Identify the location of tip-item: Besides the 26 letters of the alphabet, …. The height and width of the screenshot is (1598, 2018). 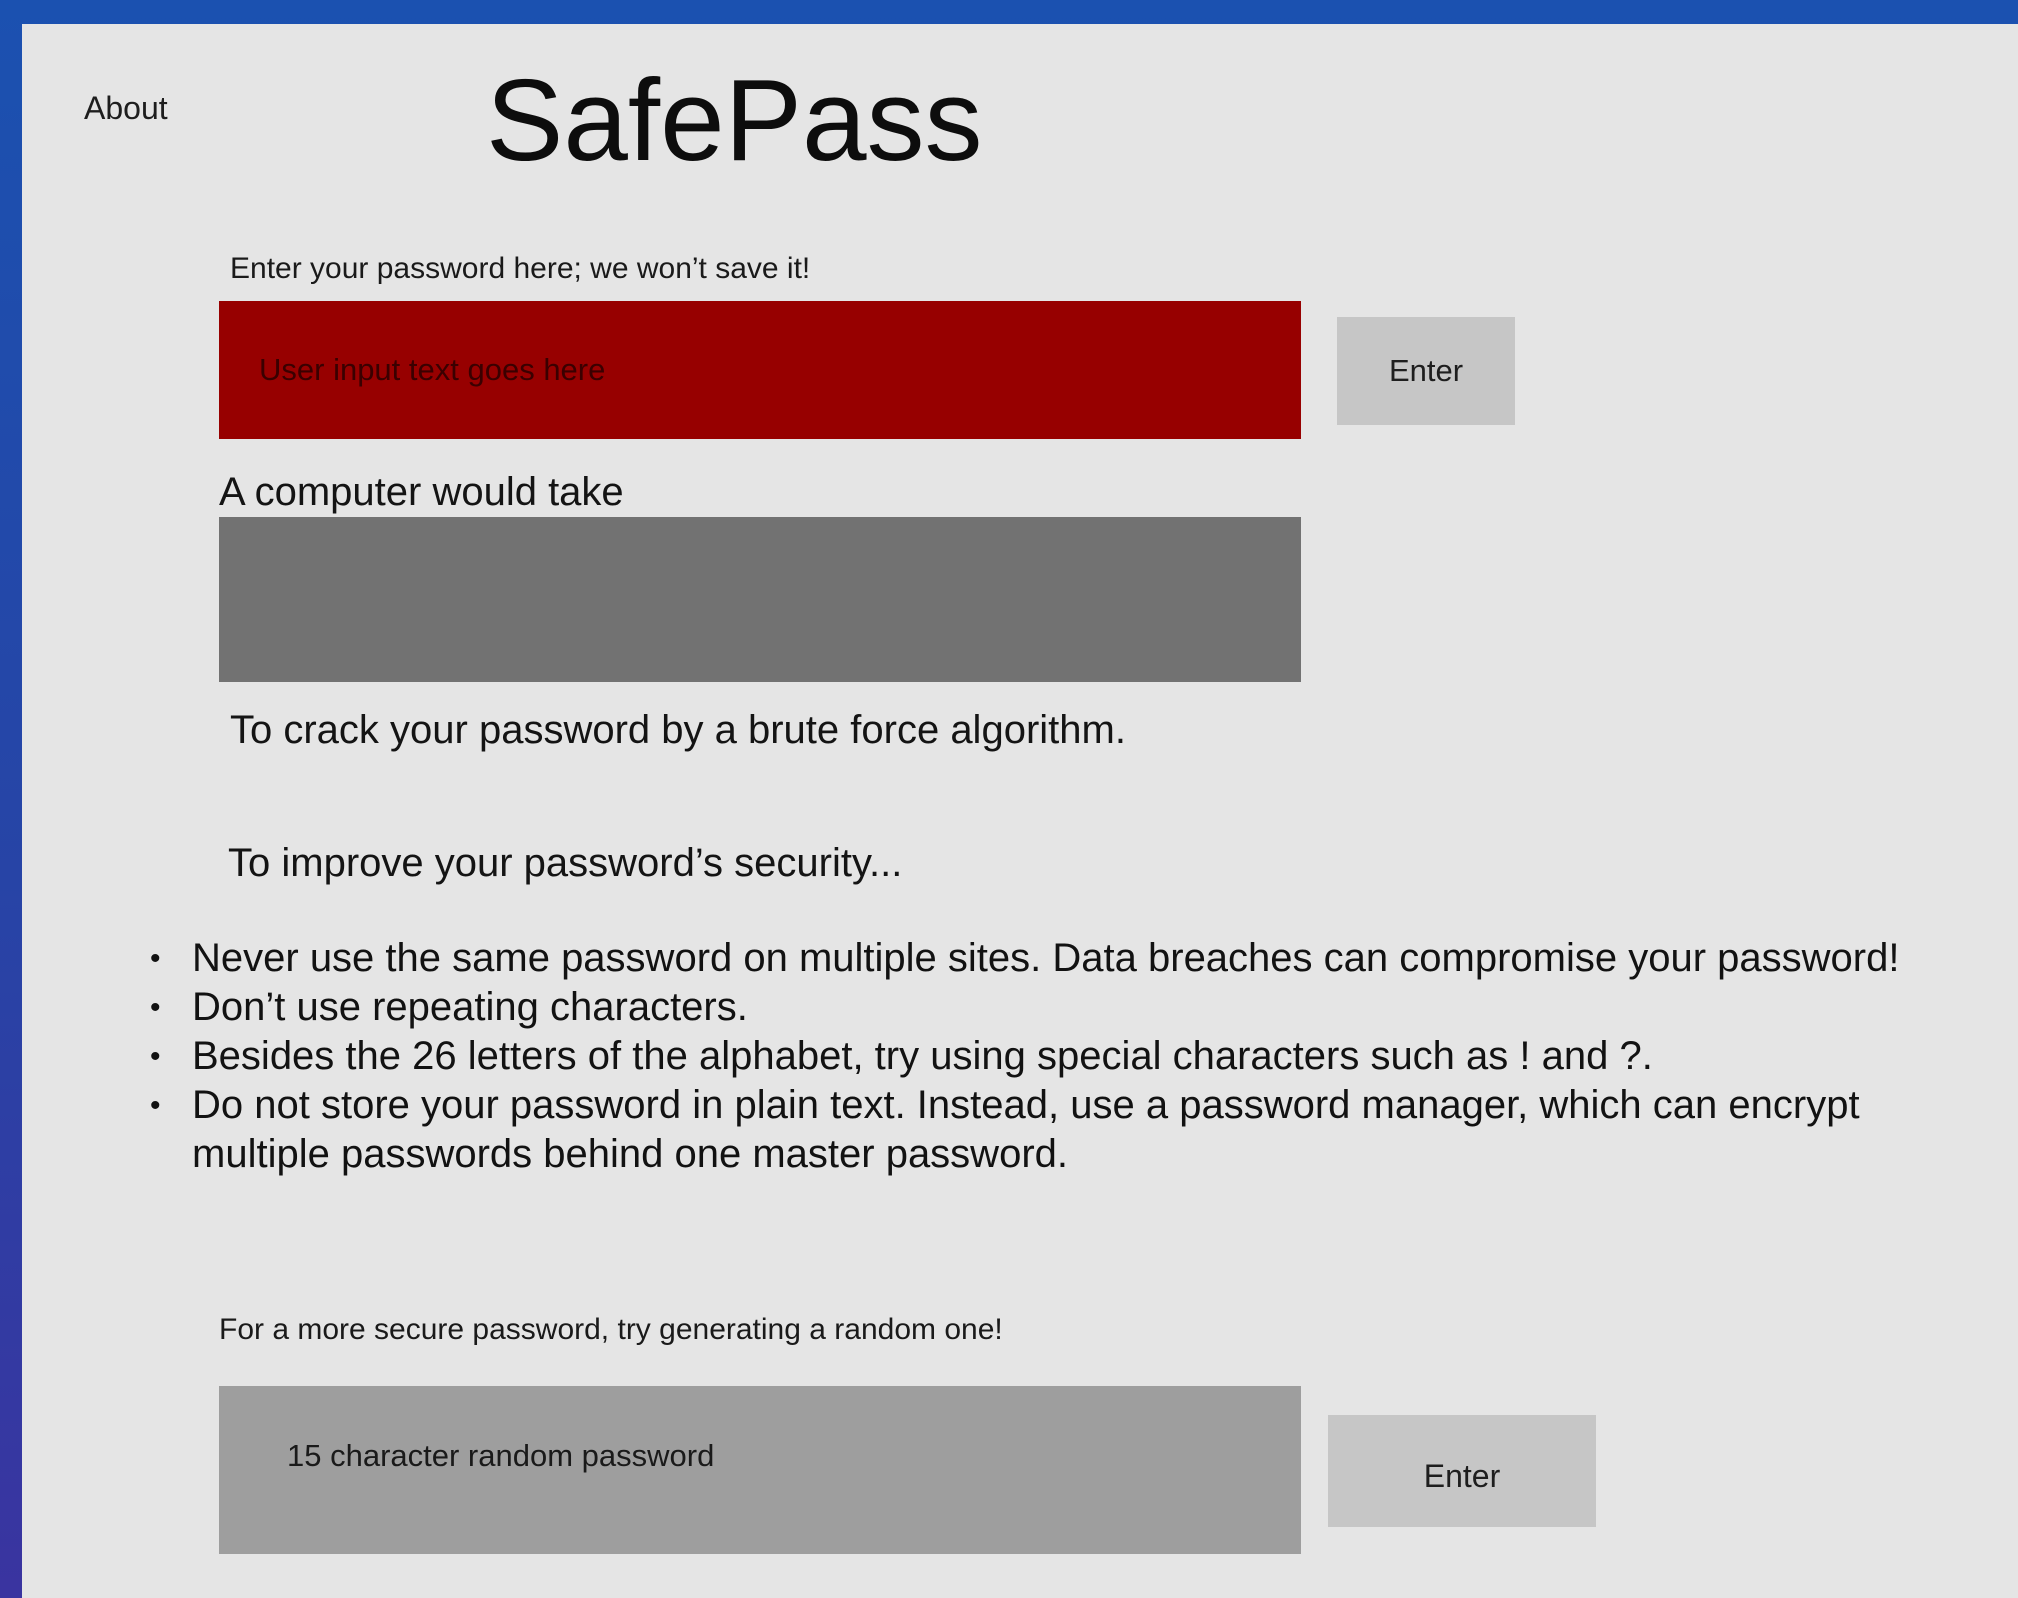
(1078, 1056).